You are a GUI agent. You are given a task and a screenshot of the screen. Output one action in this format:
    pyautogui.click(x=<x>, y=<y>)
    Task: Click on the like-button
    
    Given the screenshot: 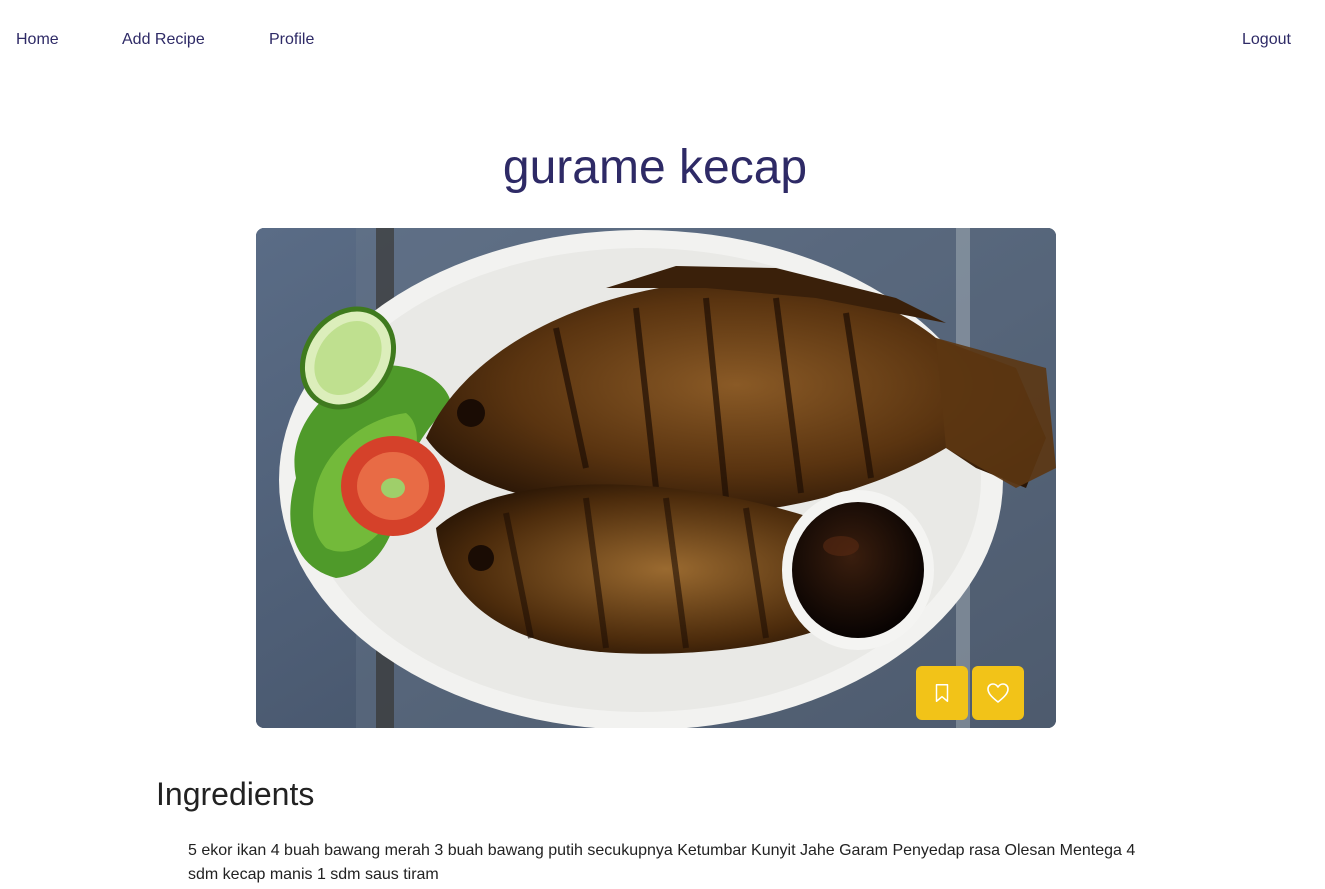 What is the action you would take?
    pyautogui.click(x=998, y=693)
    